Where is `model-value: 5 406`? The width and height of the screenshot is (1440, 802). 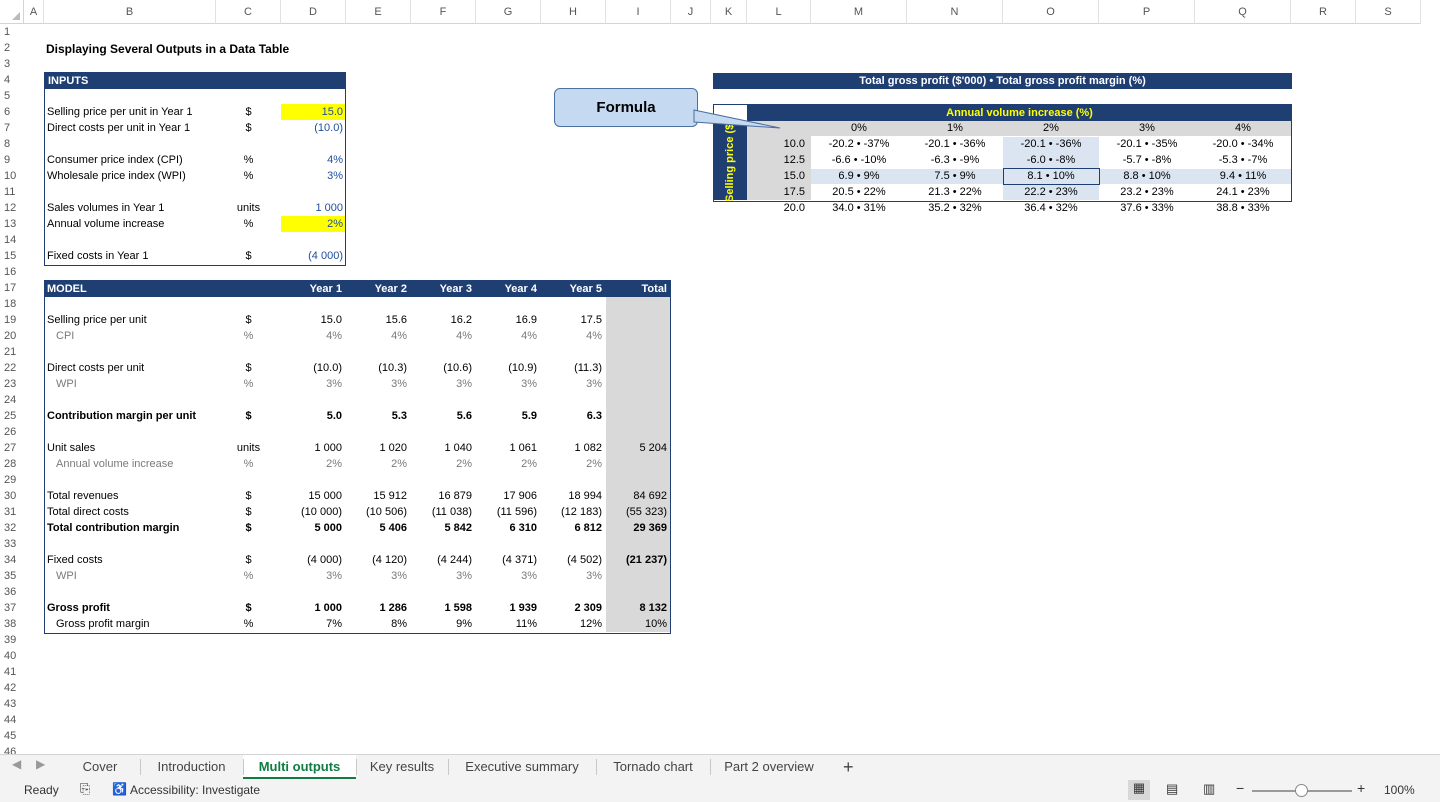 model-value: 5 406 is located at coordinates (378, 528).